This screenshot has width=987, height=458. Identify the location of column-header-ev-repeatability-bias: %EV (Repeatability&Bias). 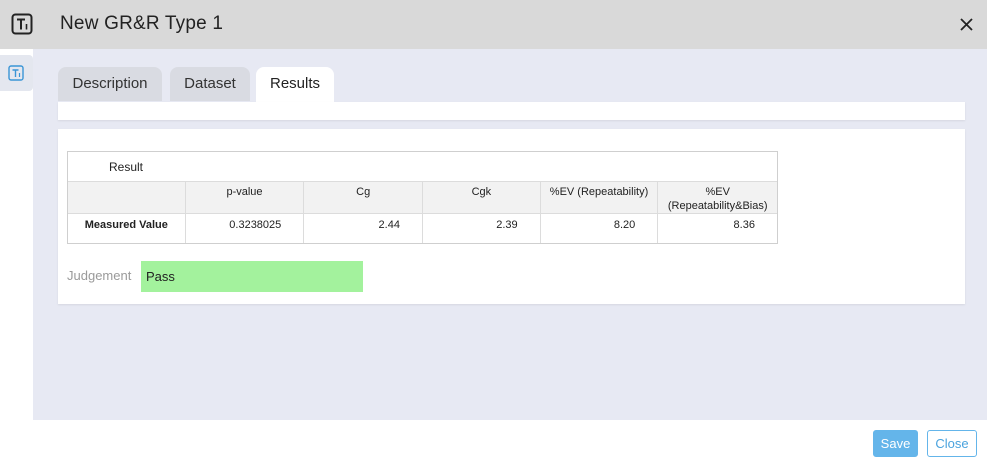
(717, 199).